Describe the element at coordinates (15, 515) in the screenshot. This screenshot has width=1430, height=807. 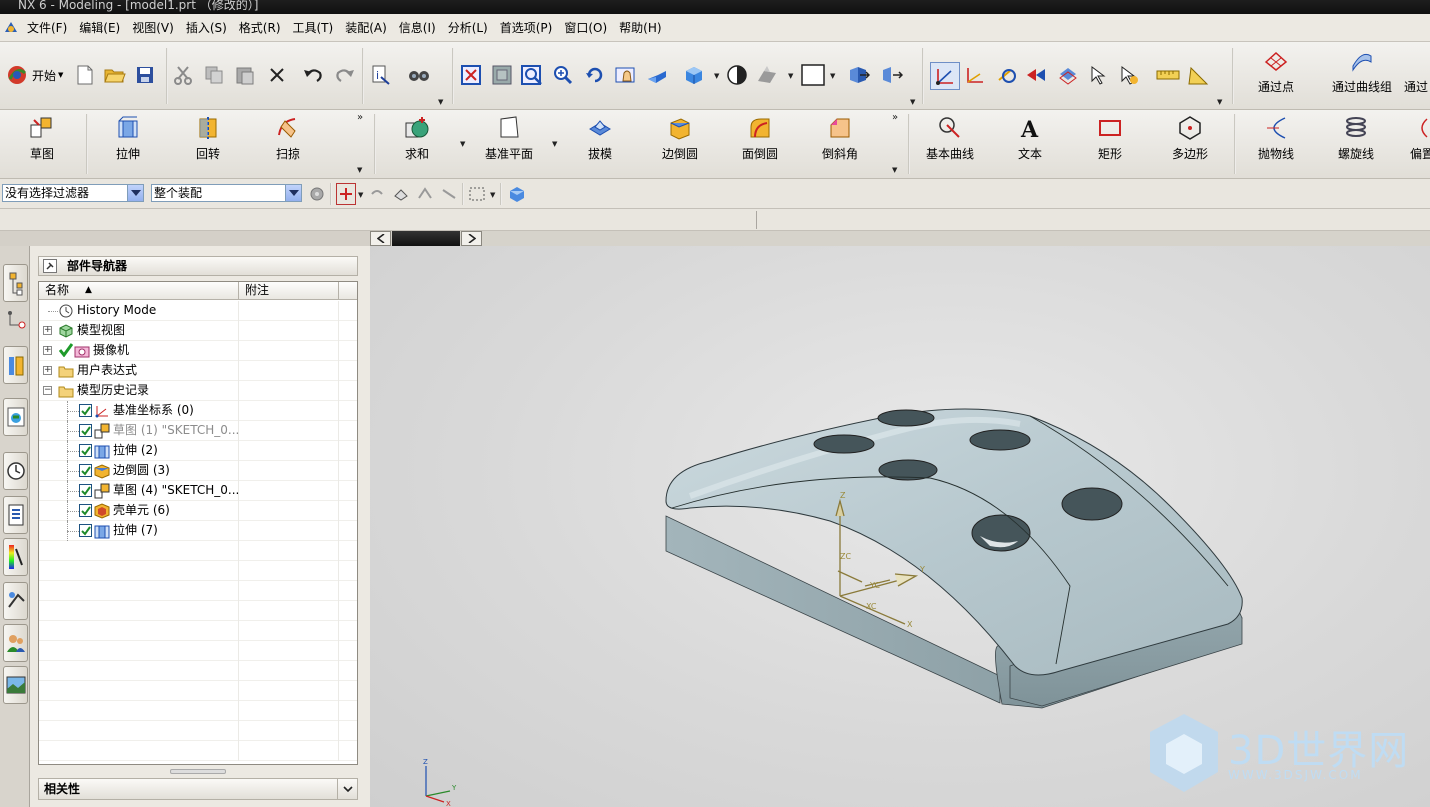
I see `process-studio-tab-icon` at that location.